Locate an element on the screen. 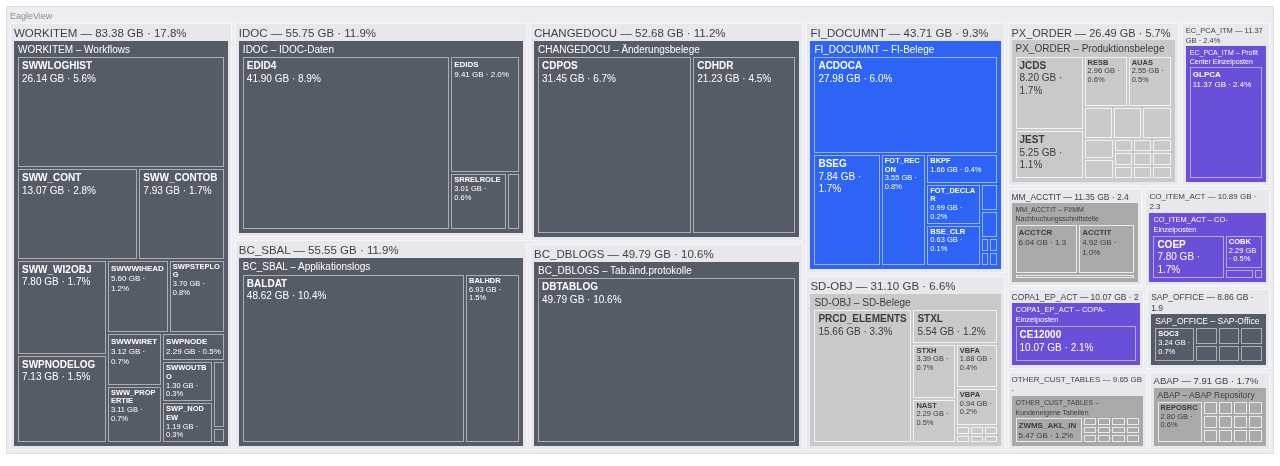 The width and height of the screenshot is (1280, 466). category-block: BC_DBLOGS – Tab.änd.protokolle DBTABLOG 49.79 GB · 10.6% is located at coordinates (667, 353).